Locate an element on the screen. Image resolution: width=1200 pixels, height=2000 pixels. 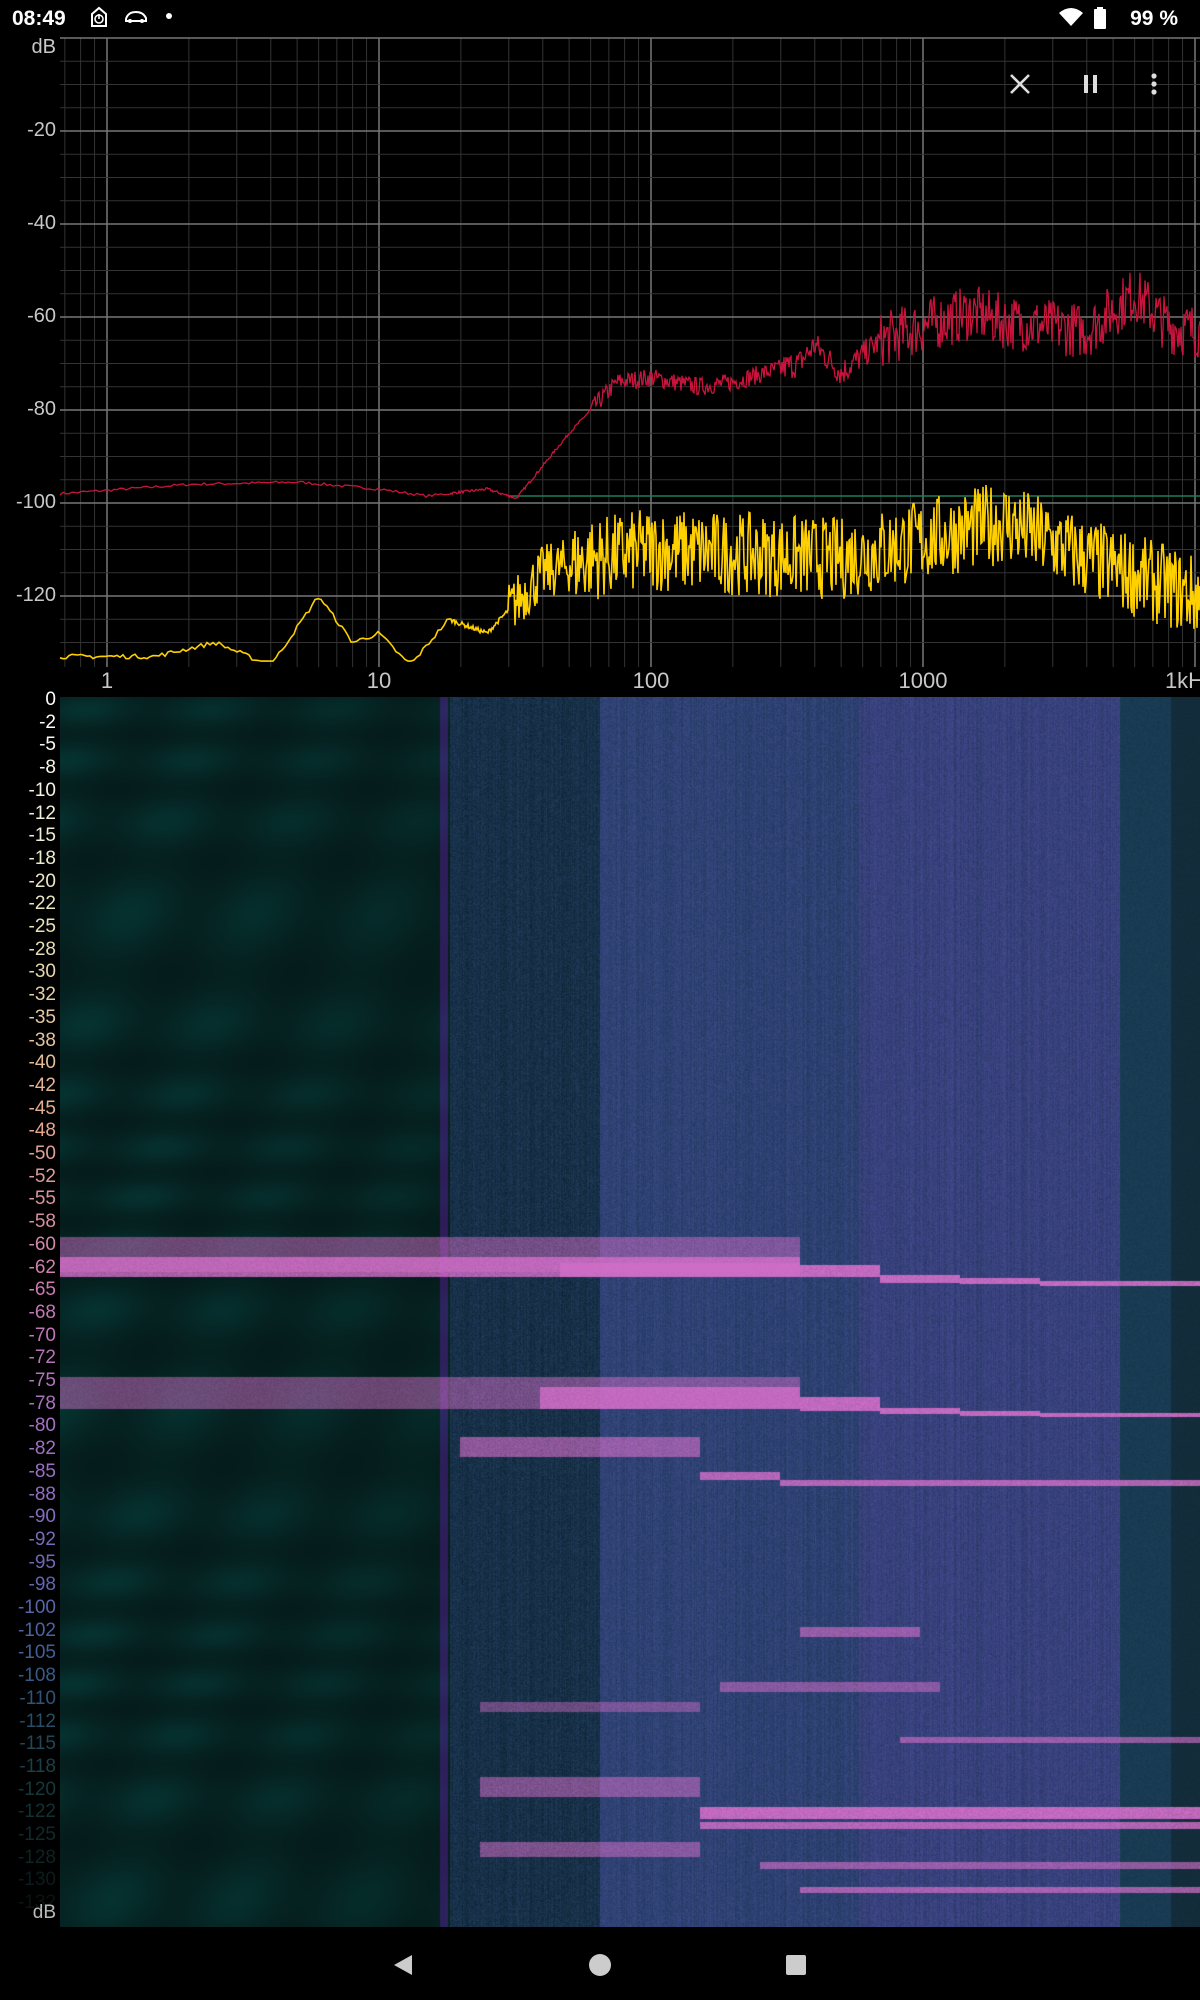
navigation-bar is located at coordinates (600, 1963).